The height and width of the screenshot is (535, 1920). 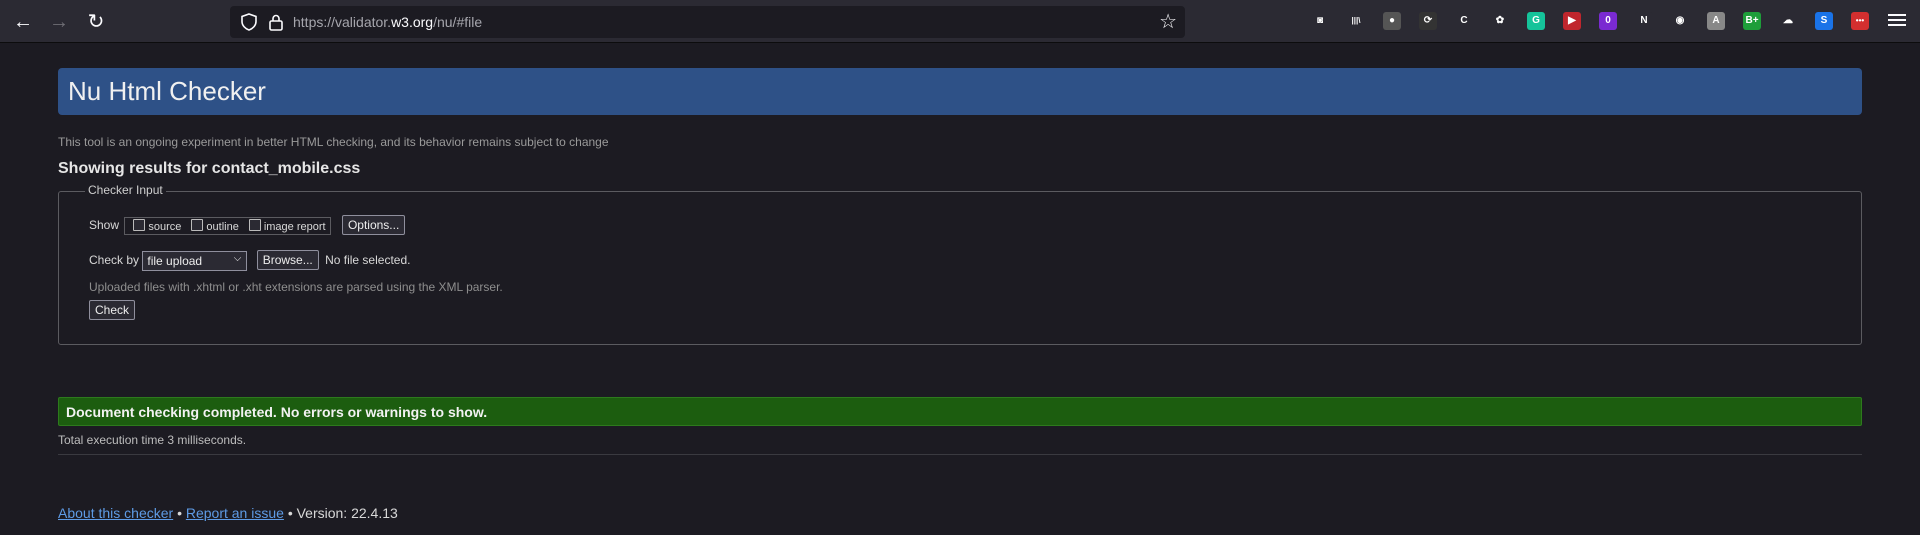 I want to click on page-title: Nu Html Checker, so click(x=167, y=91).